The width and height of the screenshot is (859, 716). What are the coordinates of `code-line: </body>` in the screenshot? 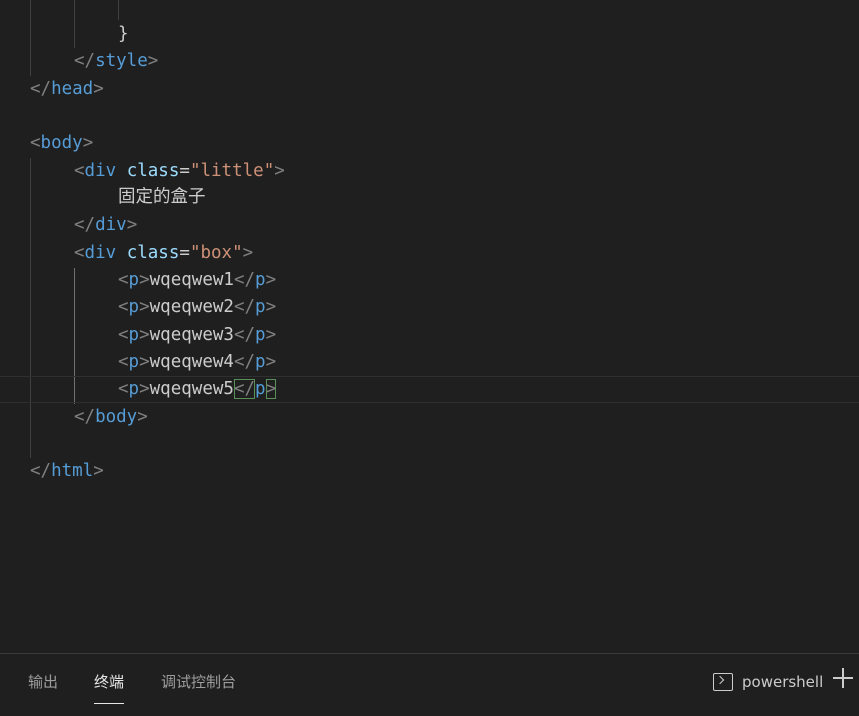 It's located at (429, 417).